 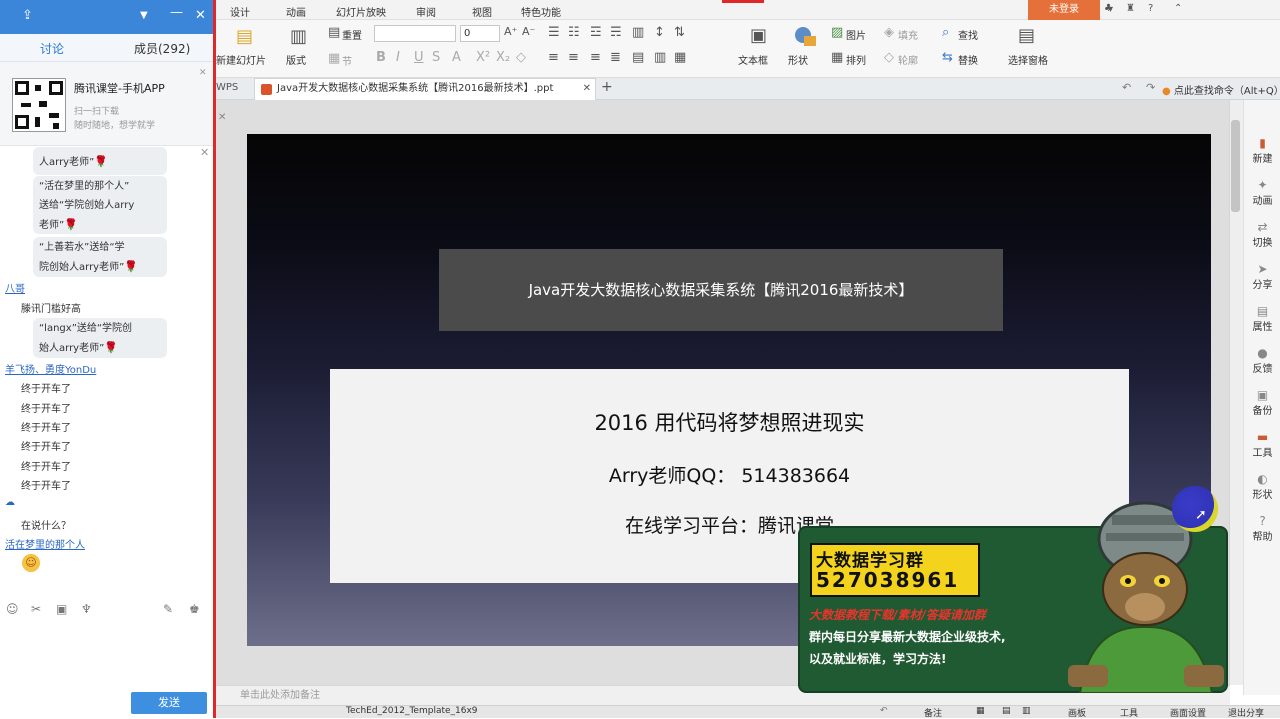 What do you see at coordinates (607, 87) in the screenshot?
I see `add-tab-icon: +` at bounding box center [607, 87].